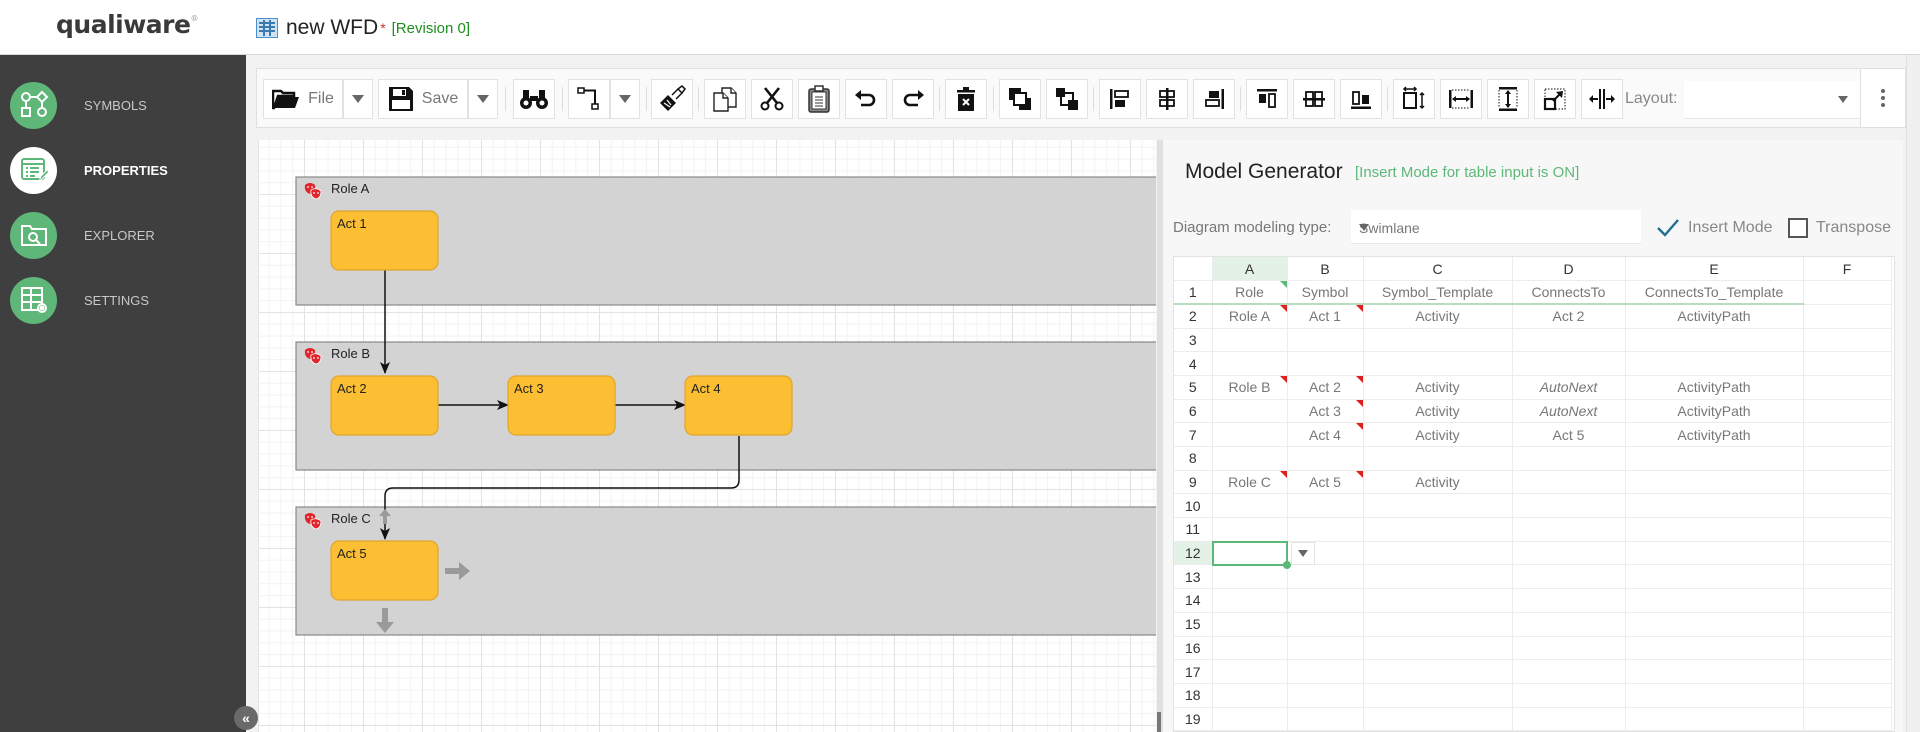 This screenshot has height=732, width=1920. Describe the element at coordinates (1193, 624) in the screenshot. I see `row-number: 15` at that location.